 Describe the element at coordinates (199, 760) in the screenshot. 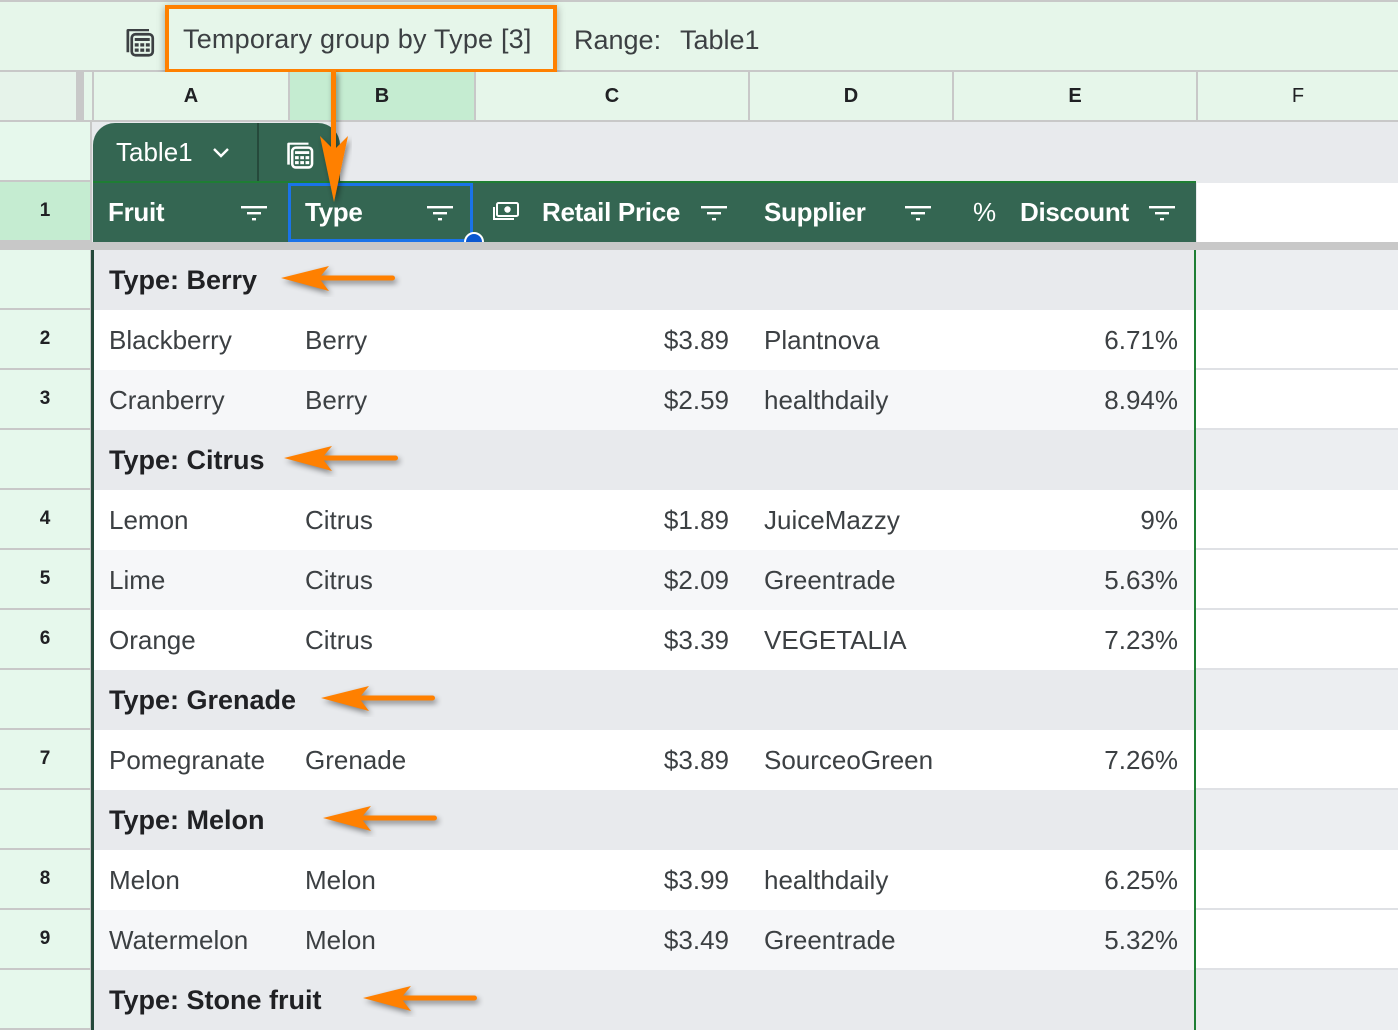

I see `cell-fruit: Pomegranate` at that location.